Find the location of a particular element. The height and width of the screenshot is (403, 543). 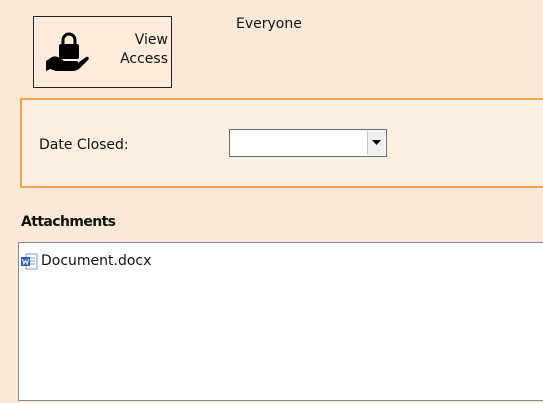

view-access-label: View Access is located at coordinates (138, 50).